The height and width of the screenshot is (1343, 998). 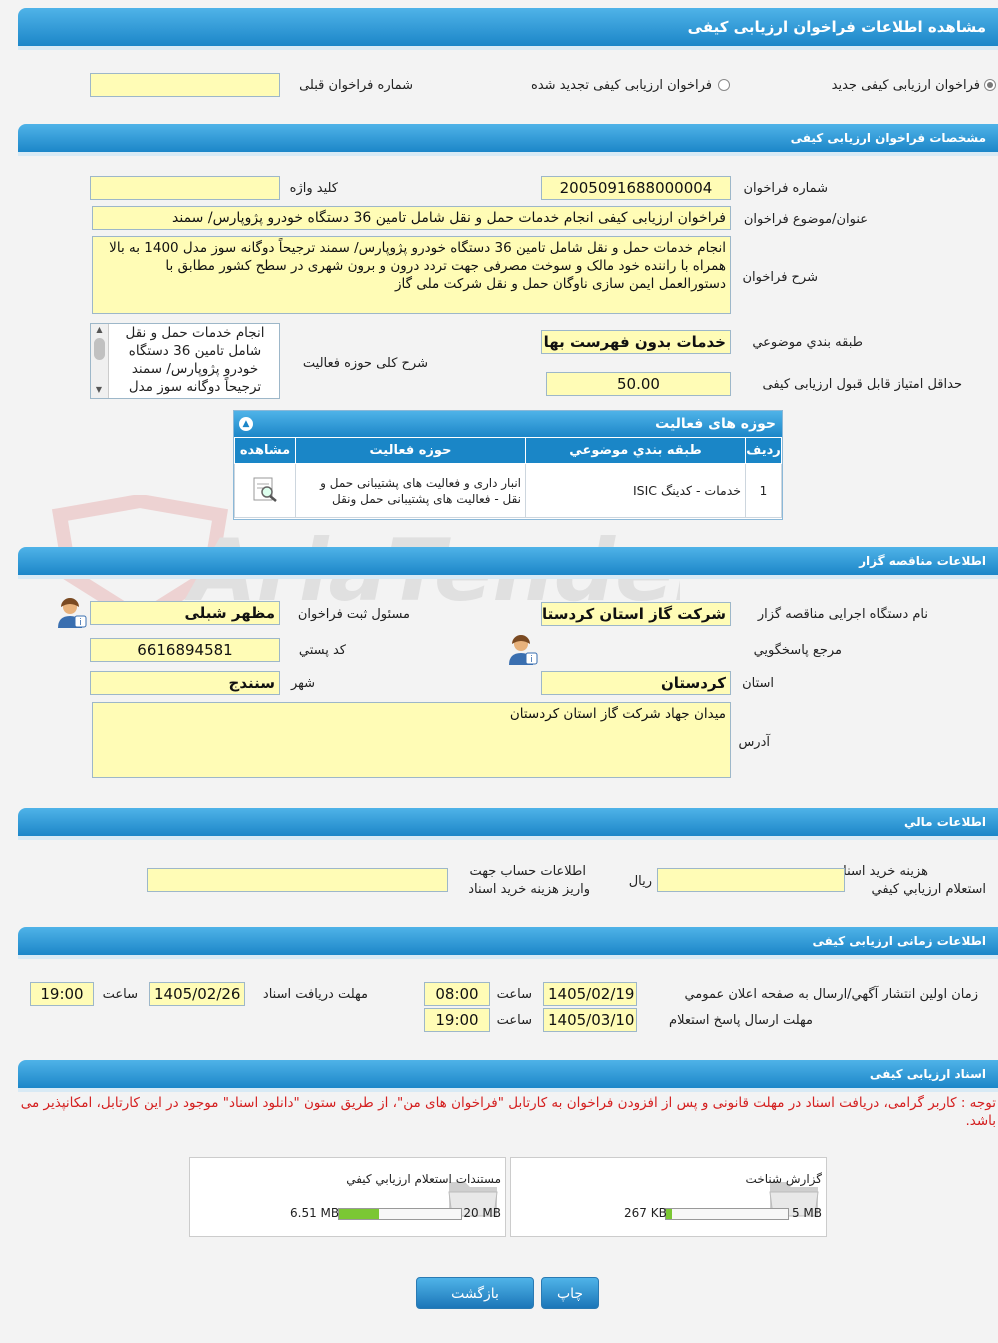 What do you see at coordinates (508, 824) in the screenshot?
I see `financial-section-header: اطلاعات مالي` at bounding box center [508, 824].